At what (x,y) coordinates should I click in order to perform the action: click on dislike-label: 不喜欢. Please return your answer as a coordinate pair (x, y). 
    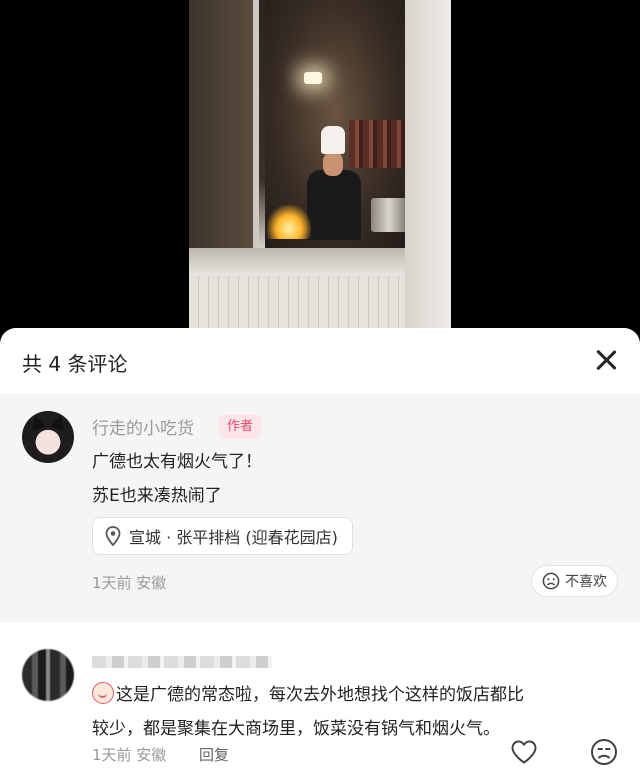
    Looking at the image, I should click on (586, 582).